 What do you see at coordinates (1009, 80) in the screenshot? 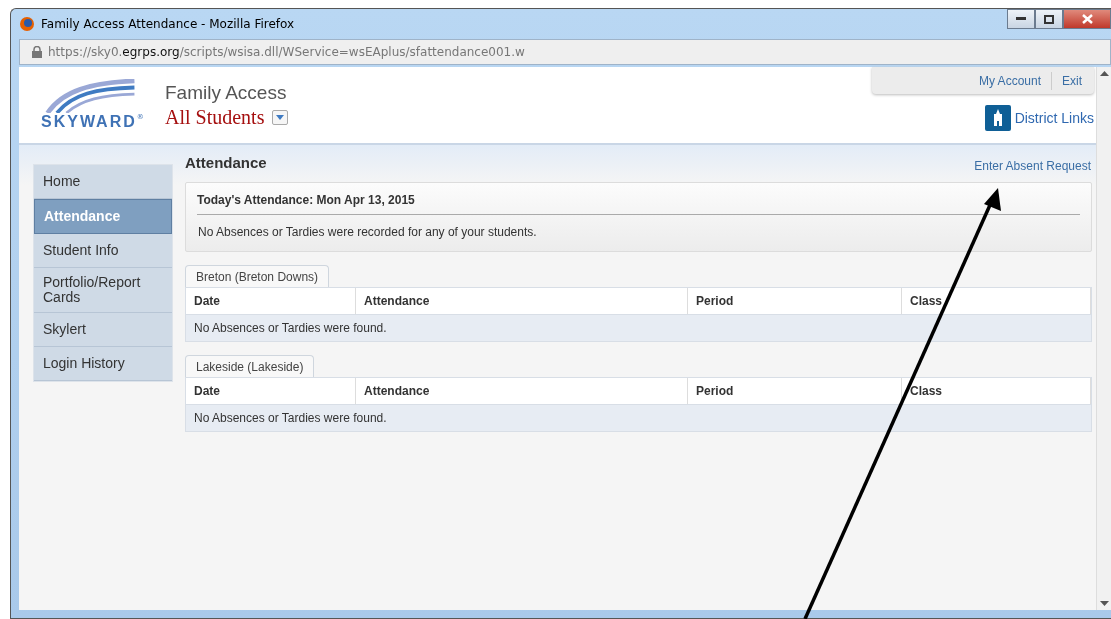
I see `header-link: My Account` at bounding box center [1009, 80].